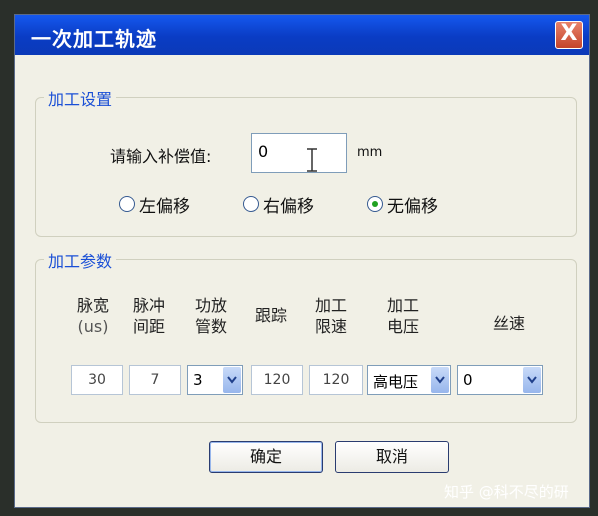  Describe the element at coordinates (412, 206) in the screenshot. I see `radio-no-offset-label: 无偏移` at that location.